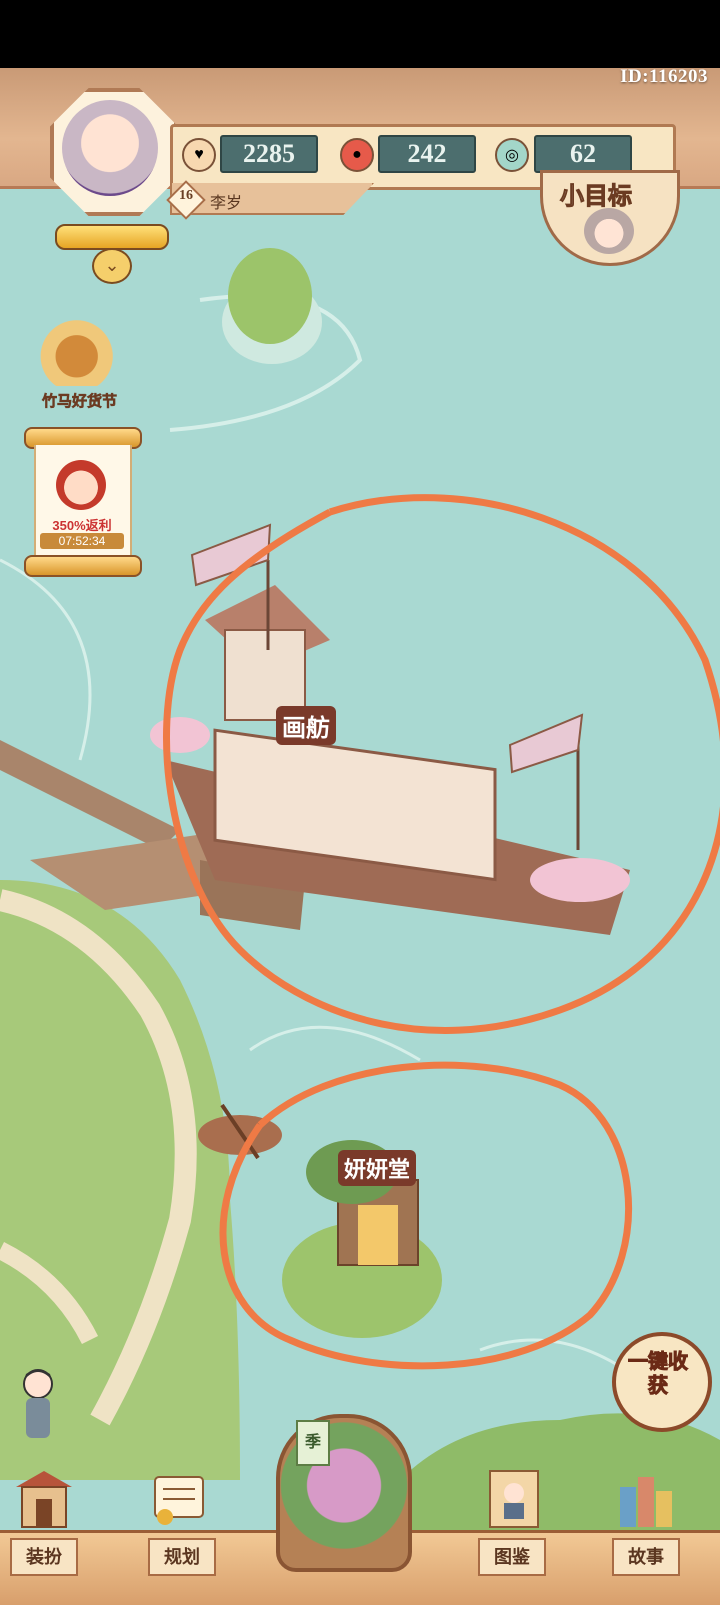  I want to click on festival-event-label: 竹马好货节, so click(79, 400).